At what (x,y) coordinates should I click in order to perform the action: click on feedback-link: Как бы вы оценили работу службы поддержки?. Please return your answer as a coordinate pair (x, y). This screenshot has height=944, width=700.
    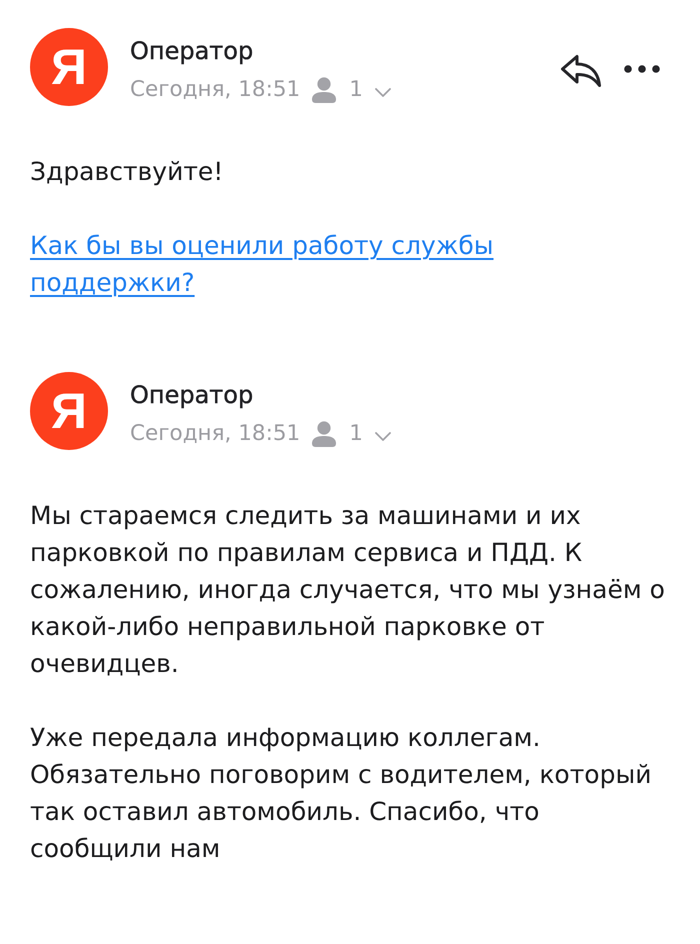
    Looking at the image, I should click on (330, 264).